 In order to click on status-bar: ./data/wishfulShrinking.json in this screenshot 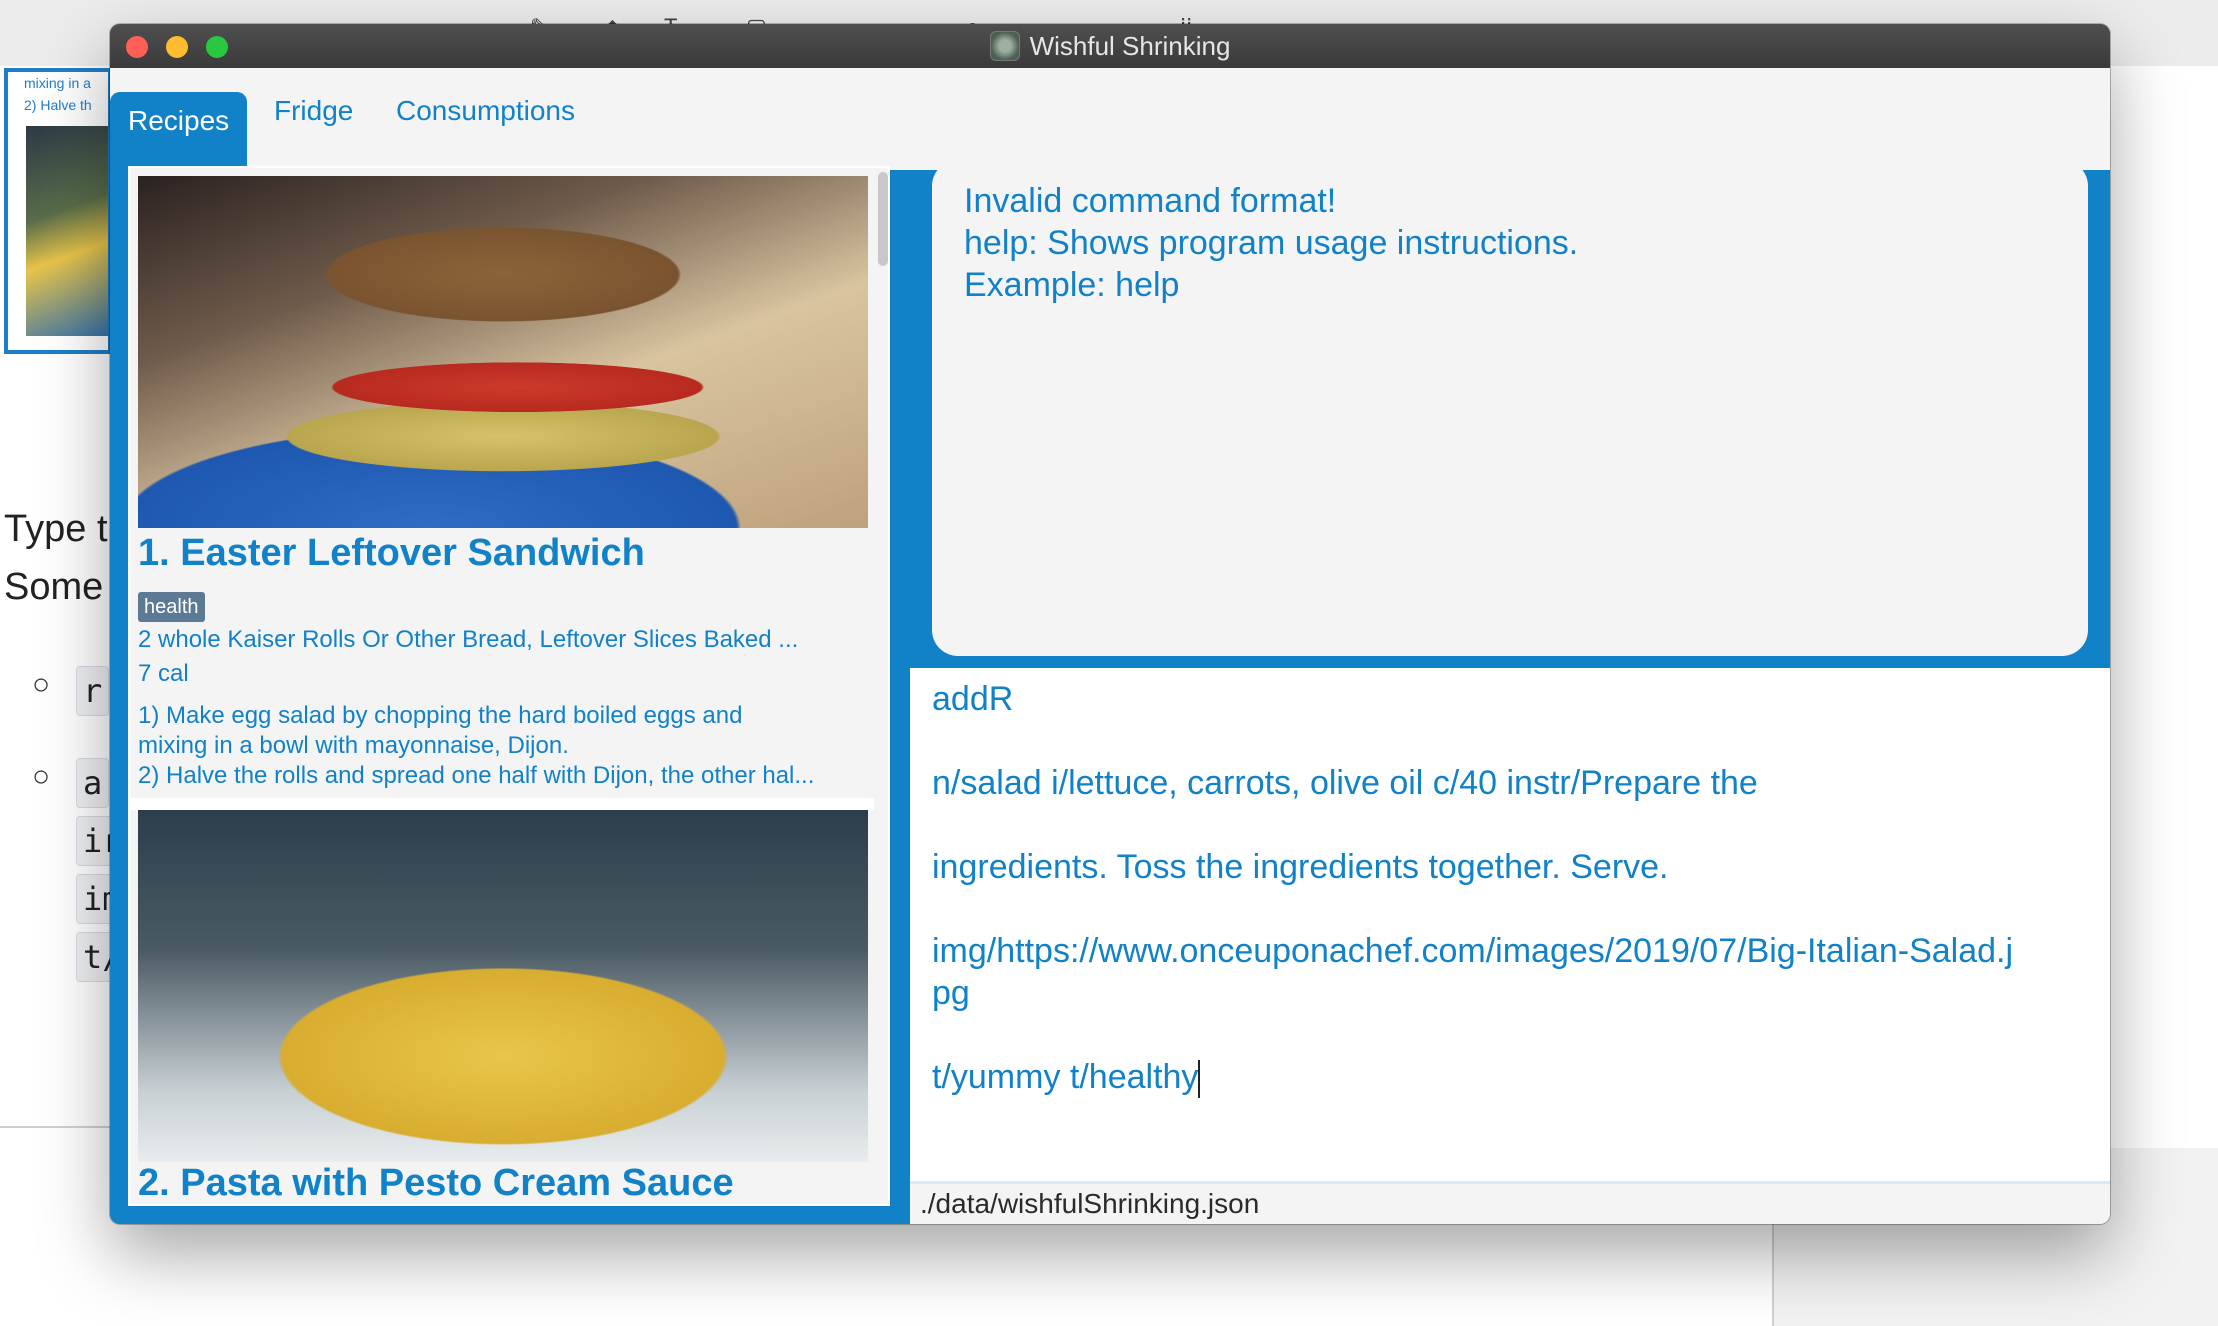, I will do `click(1510, 1204)`.